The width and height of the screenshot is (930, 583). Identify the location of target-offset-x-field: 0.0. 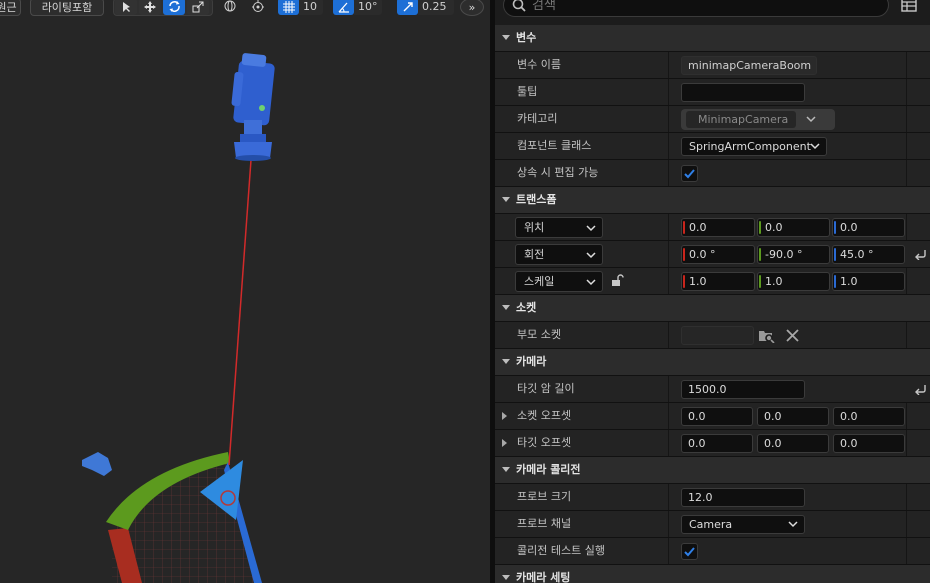
(717, 443).